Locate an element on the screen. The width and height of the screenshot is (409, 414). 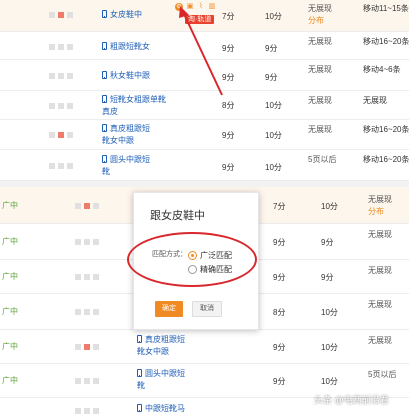
table-row: 广中 真皮粗跟短 靴女中跟 9分 10分 无展现 is located at coordinates (204, 347).